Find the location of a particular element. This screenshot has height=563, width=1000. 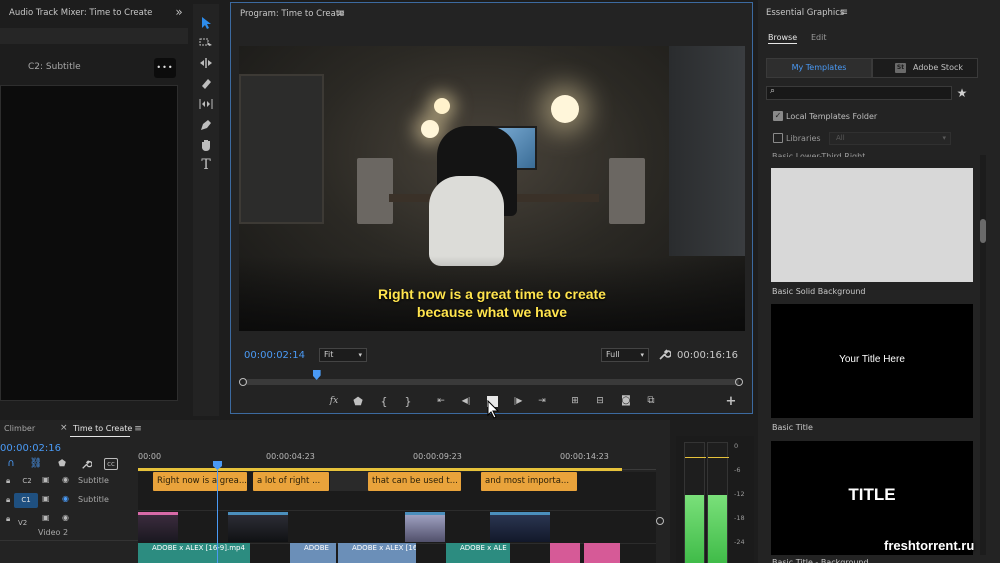

audio-clip: ADOBE x ALEX [16 is located at coordinates (377, 553).